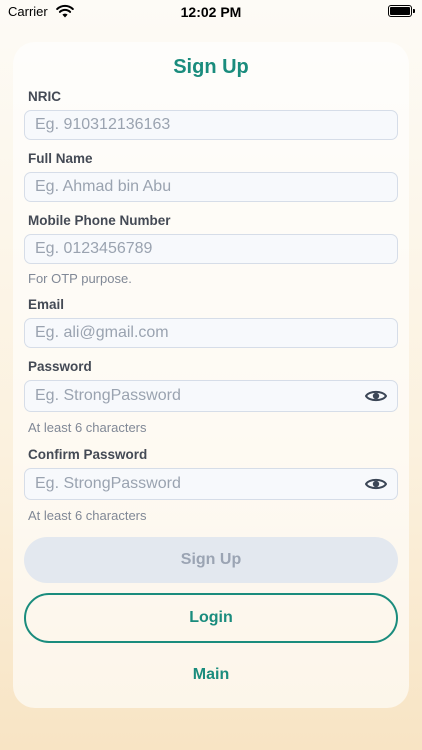 This screenshot has width=422, height=750. What do you see at coordinates (211, 67) in the screenshot?
I see `page-title: Sign Up` at bounding box center [211, 67].